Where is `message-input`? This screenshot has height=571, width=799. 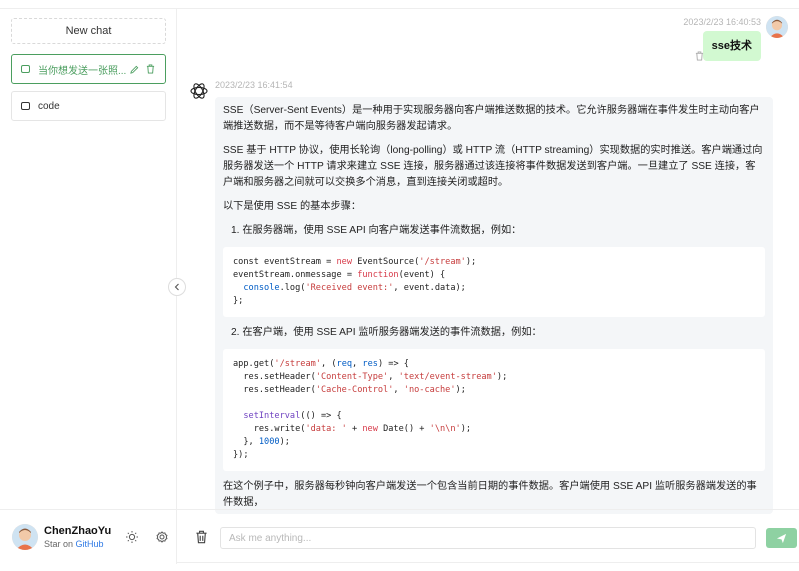
message-input is located at coordinates (488, 538).